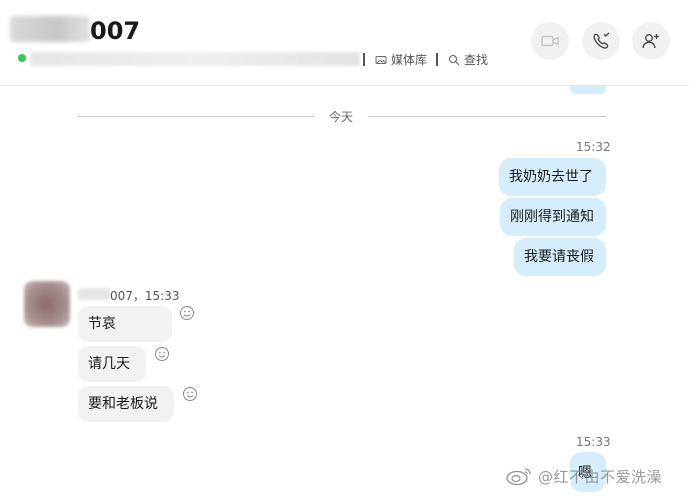 Image resolution: width=689 pixels, height=498 pixels. I want to click on sender-name-redacted, so click(94, 294).